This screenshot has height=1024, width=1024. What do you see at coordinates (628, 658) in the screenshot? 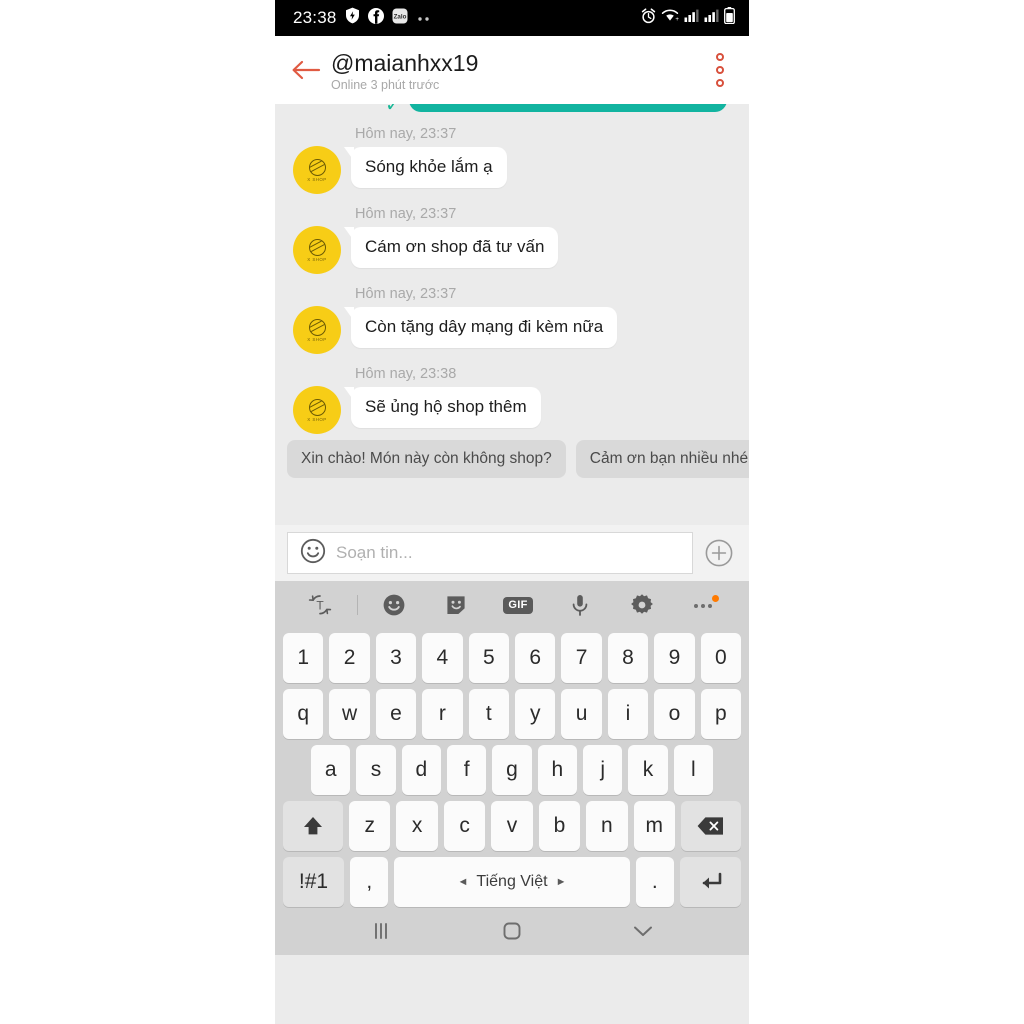
I see `key-8: 8` at bounding box center [628, 658].